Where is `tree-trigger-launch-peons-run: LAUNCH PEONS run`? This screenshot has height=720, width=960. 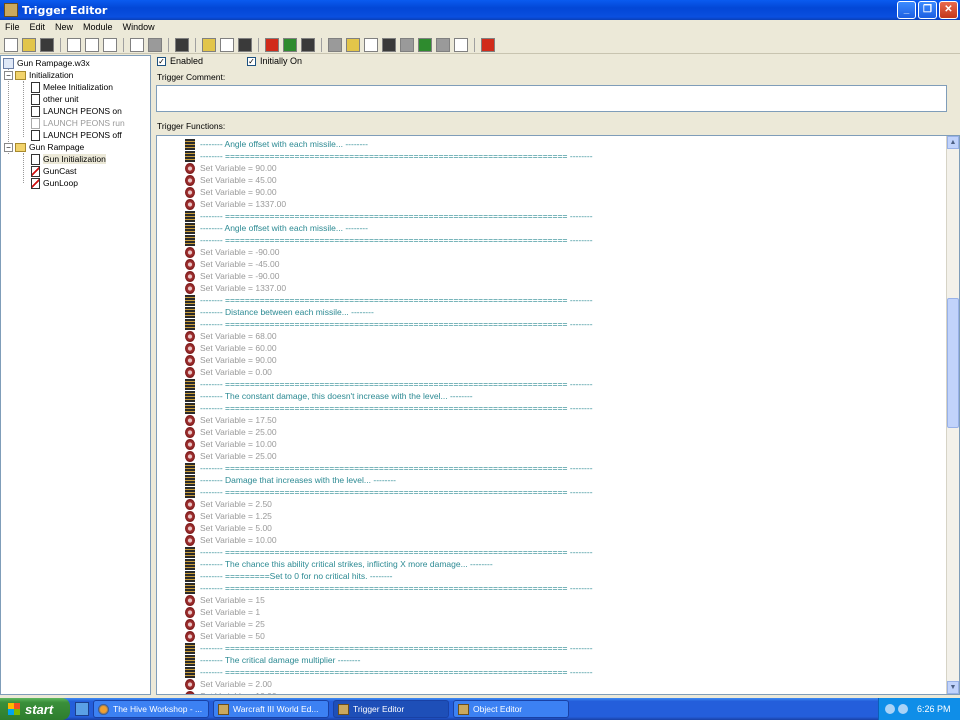
tree-trigger-launch-peons-run: LAUNCH PEONS run is located at coordinates (78, 123).